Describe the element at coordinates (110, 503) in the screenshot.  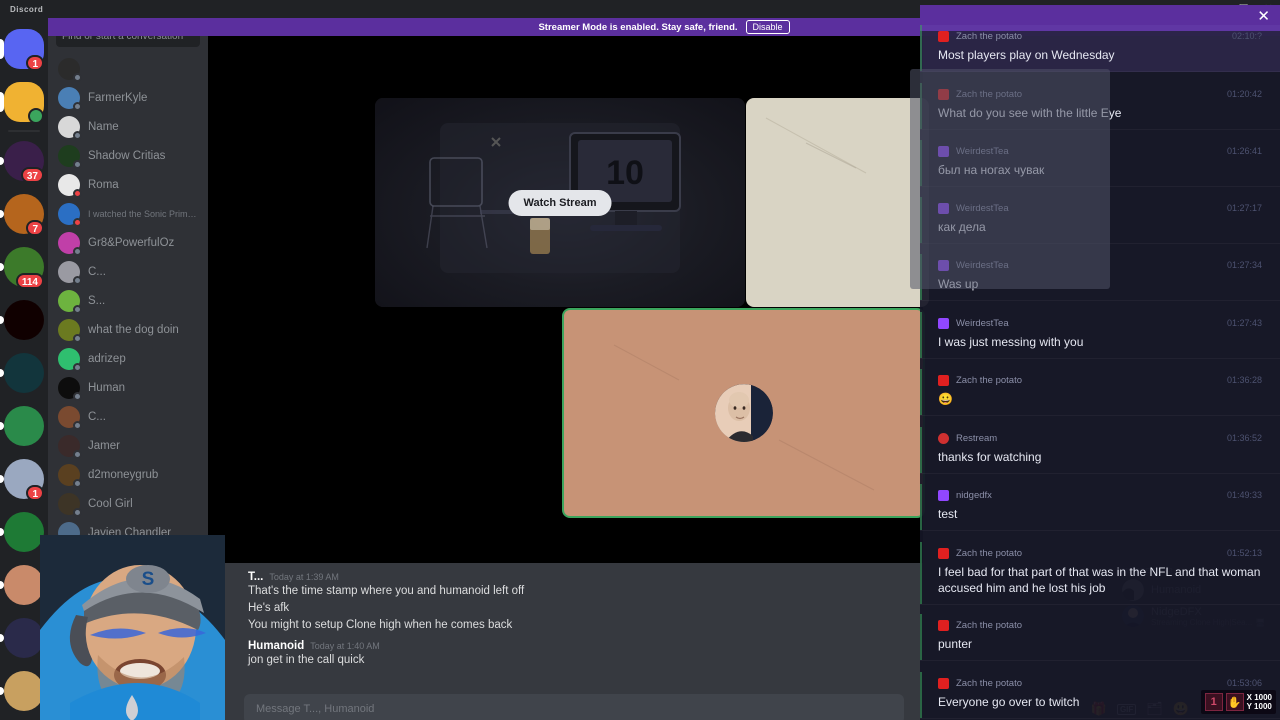
I see `dm-name: Cool Girl` at that location.